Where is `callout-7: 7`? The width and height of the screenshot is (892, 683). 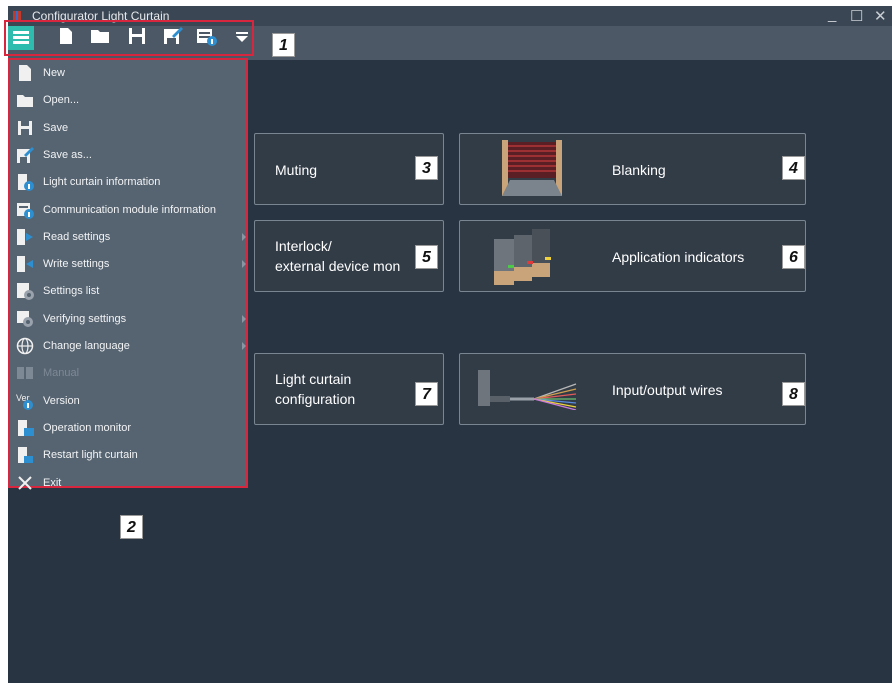
callout-7: 7 is located at coordinates (426, 394).